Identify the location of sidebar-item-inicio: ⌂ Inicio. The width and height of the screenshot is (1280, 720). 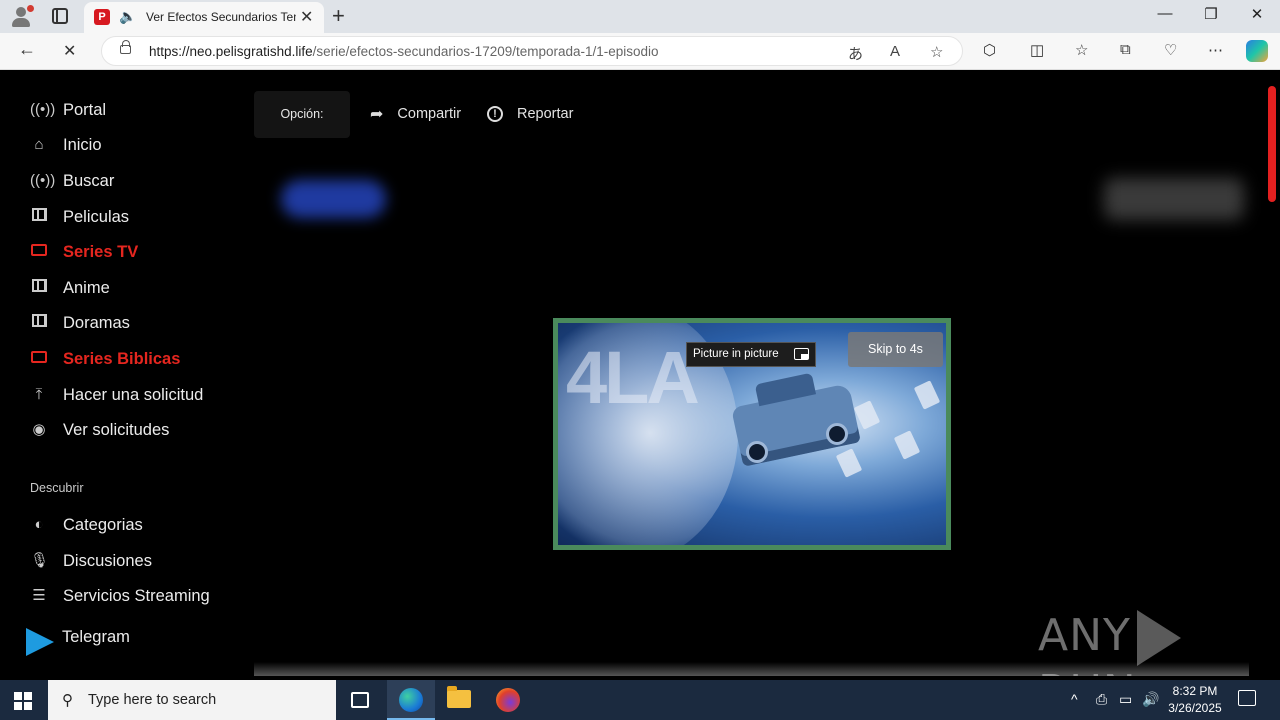
(65, 145).